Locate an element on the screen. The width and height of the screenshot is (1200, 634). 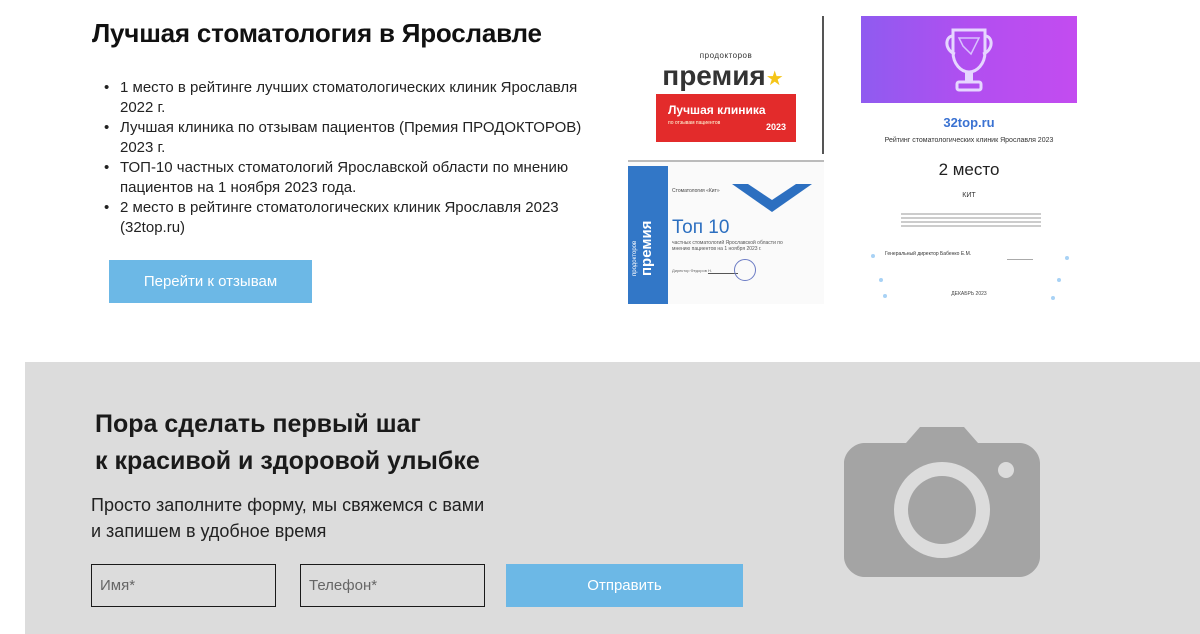
trophy-icon is located at coordinates (969, 60).